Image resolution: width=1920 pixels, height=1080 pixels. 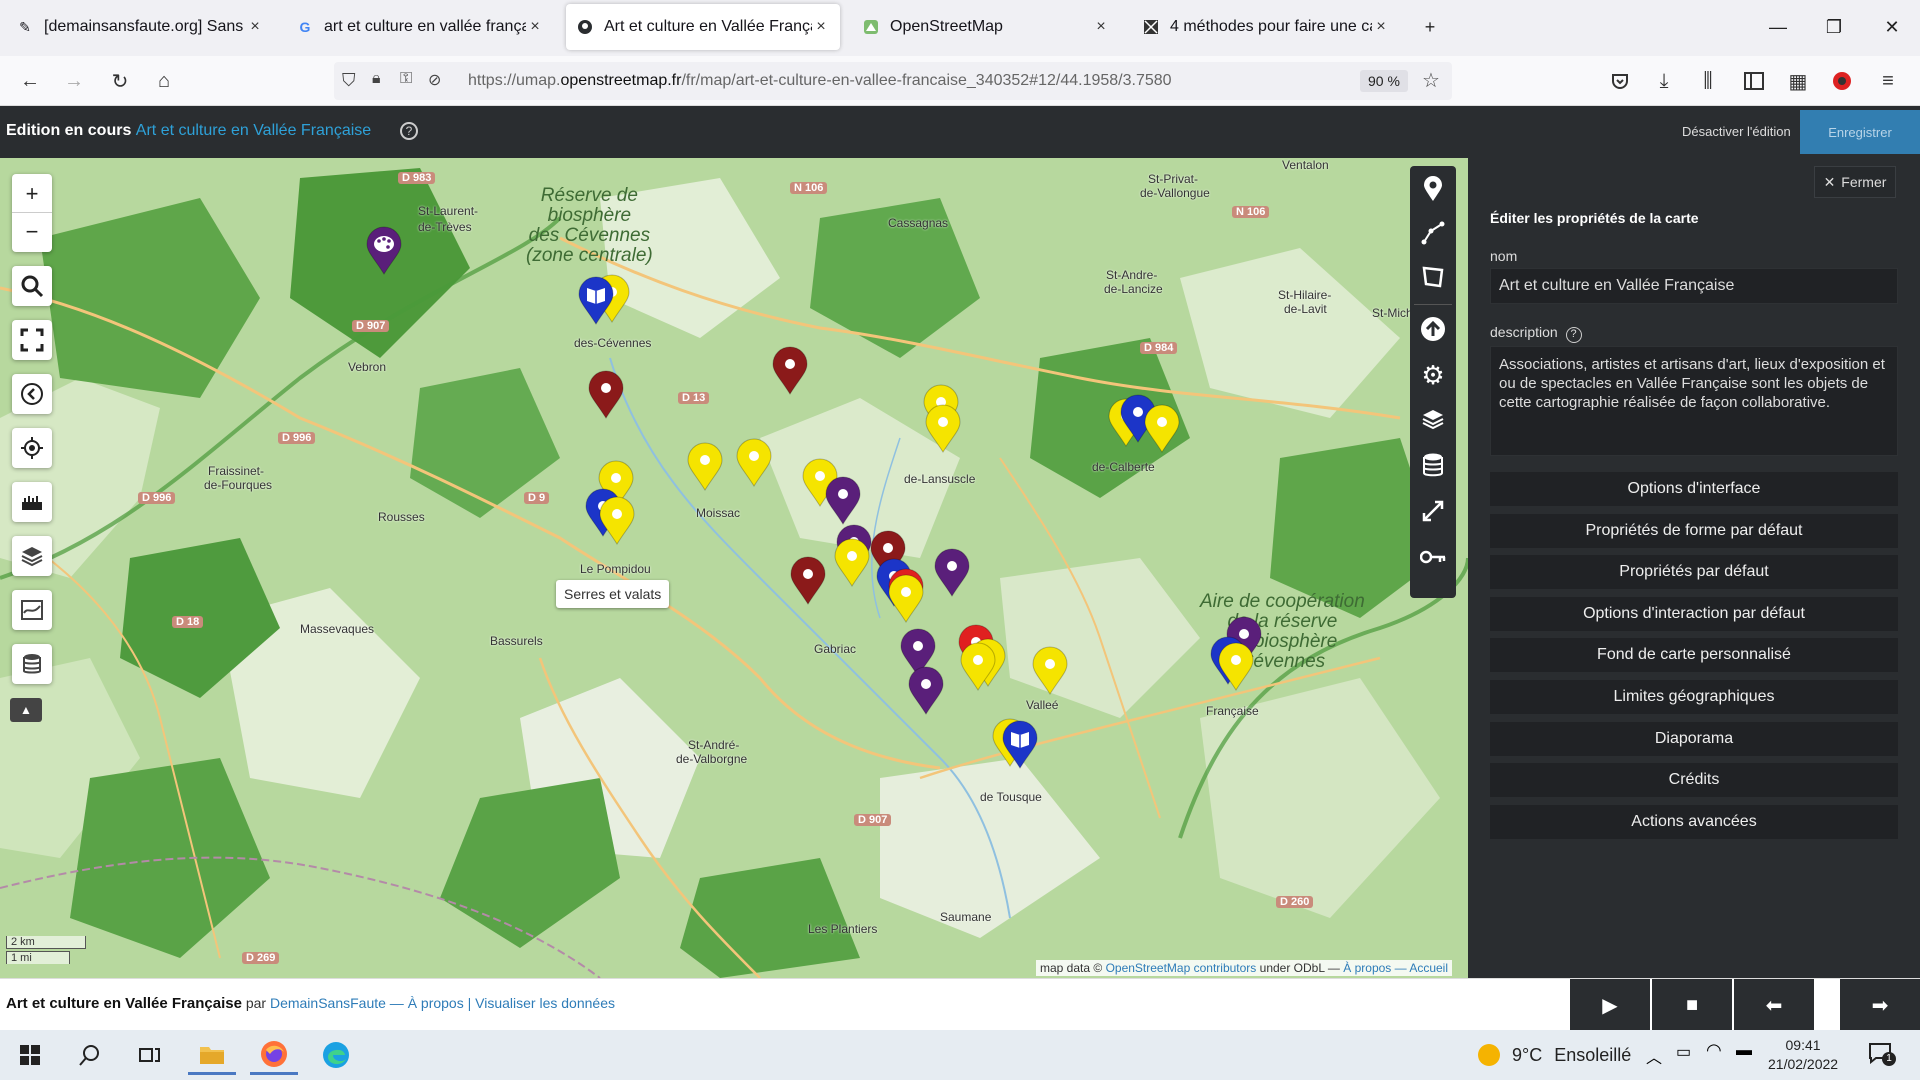 I want to click on zoom-in-icon: +, so click(x=32, y=194).